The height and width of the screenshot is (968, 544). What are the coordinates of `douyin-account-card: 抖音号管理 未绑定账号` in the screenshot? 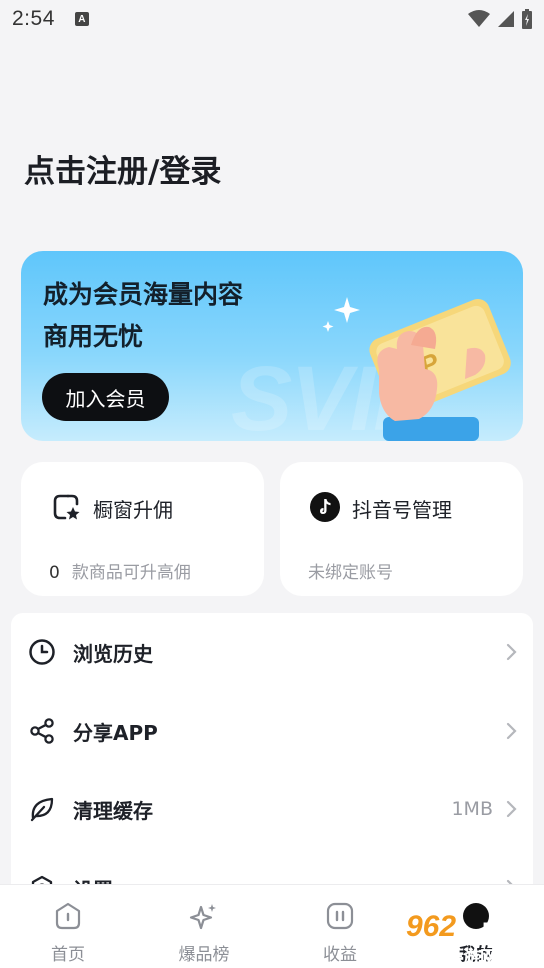 It's located at (401, 529).